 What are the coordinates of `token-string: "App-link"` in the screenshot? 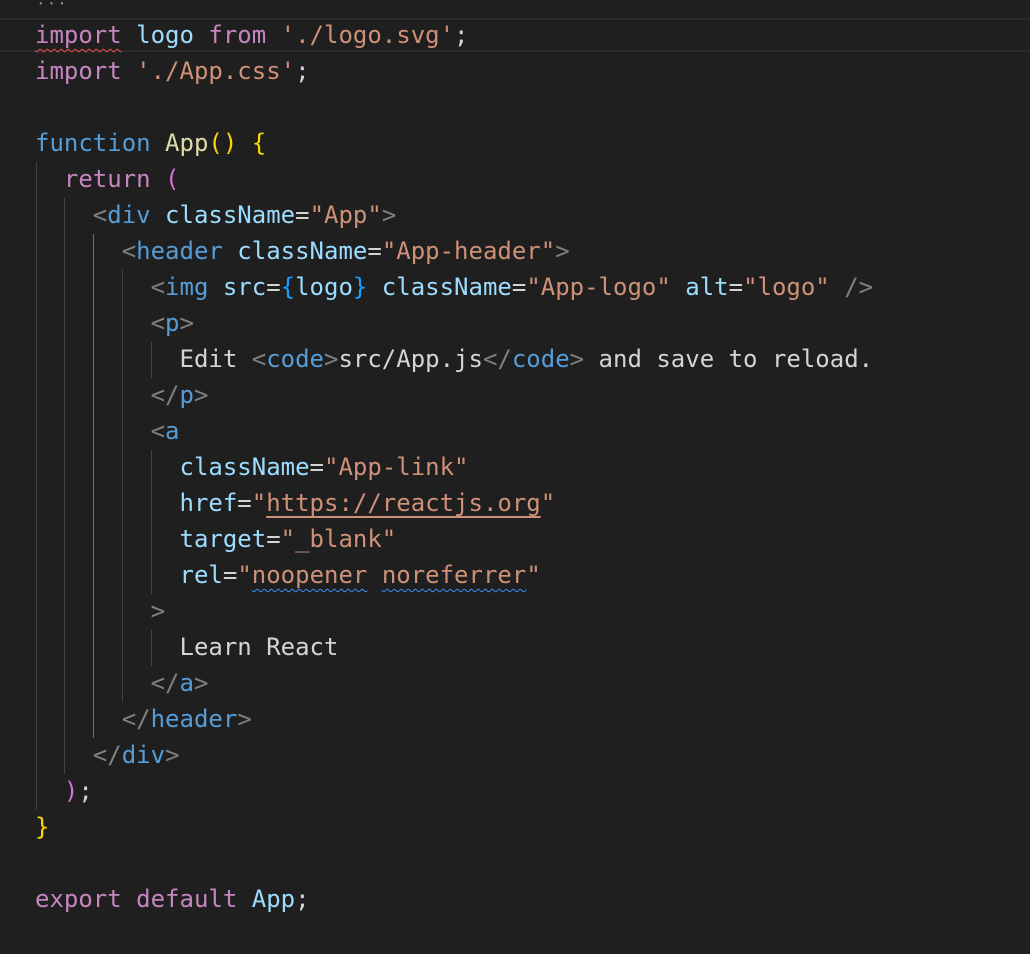 It's located at (396, 467).